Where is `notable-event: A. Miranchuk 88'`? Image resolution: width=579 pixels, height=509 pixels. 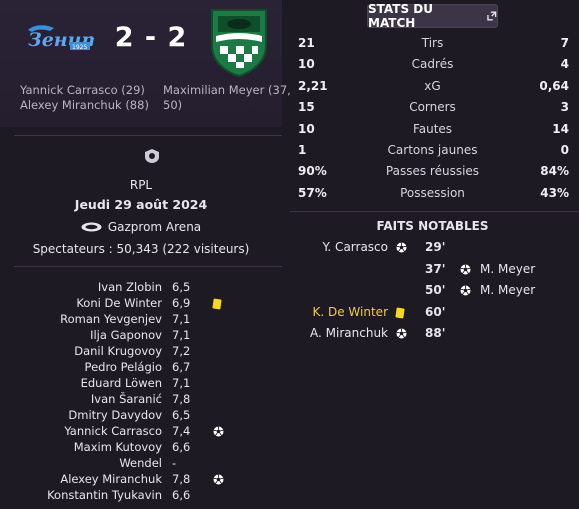
notable-event: A. Miranchuk 88' is located at coordinates (432, 336).